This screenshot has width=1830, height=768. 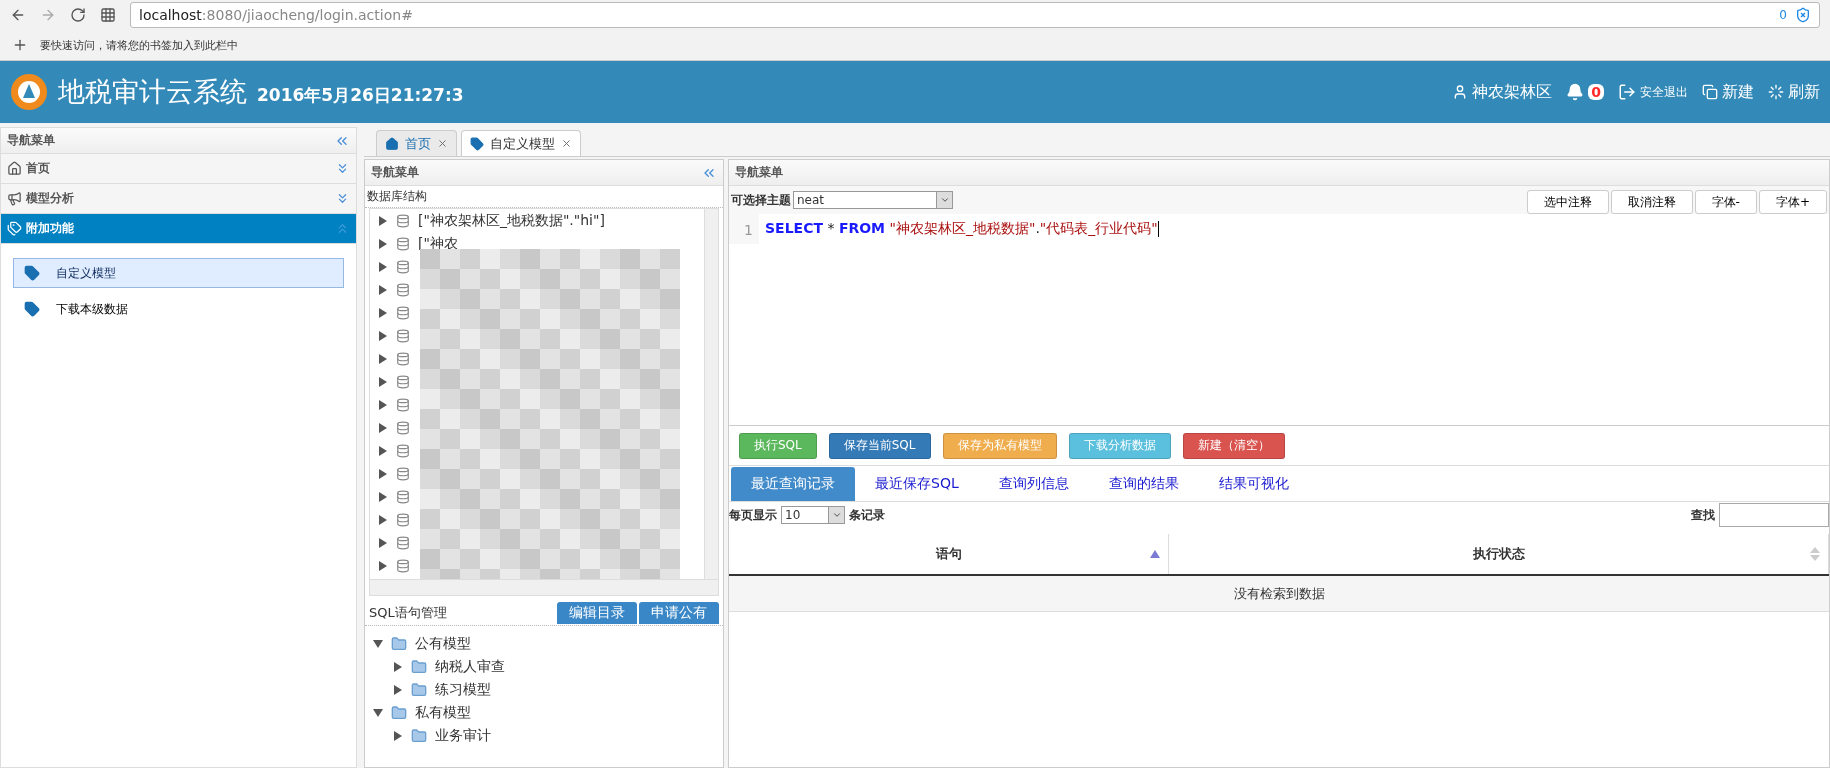 I want to click on section-label: SQL语句管理, so click(x=408, y=612).